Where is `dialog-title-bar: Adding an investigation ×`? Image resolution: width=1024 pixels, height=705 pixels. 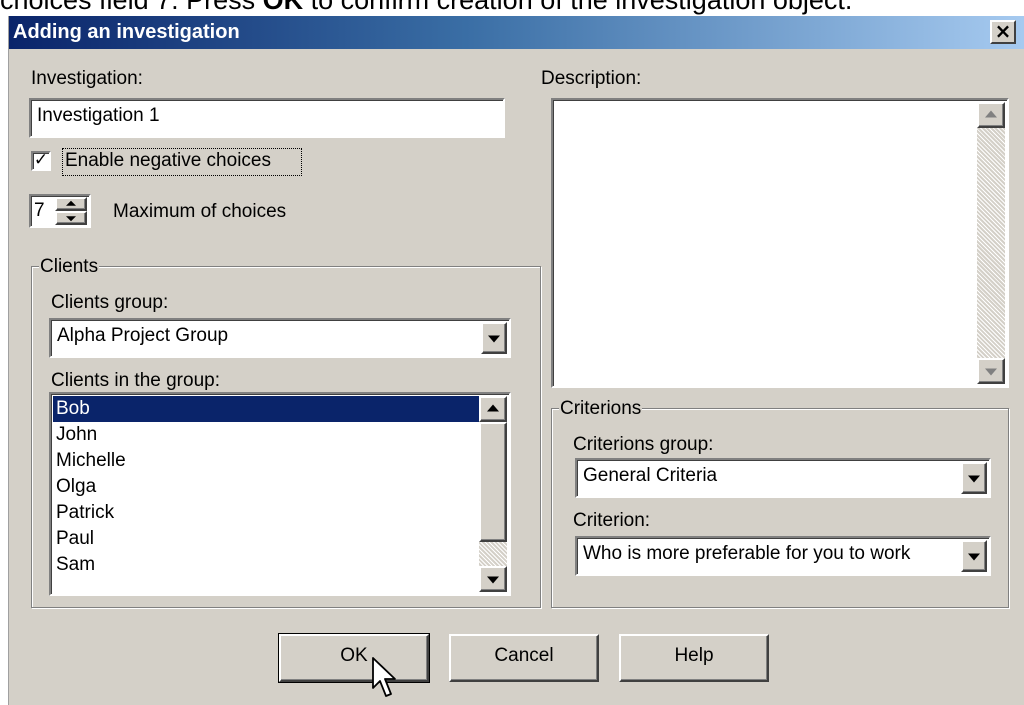 dialog-title-bar: Adding an investigation × is located at coordinates (516, 32).